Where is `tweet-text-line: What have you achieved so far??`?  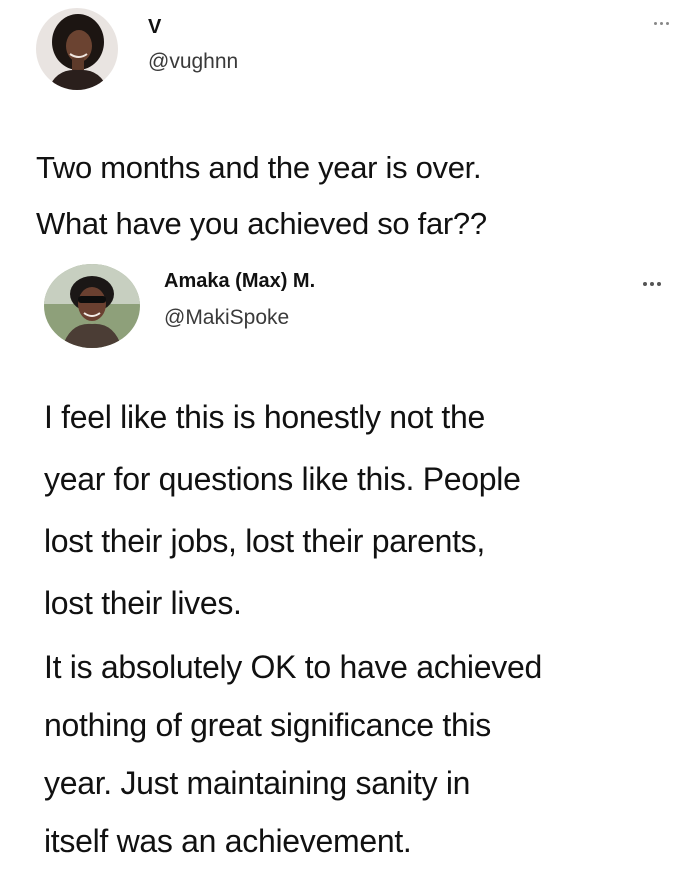 tweet-text-line: What have you achieved so far?? is located at coordinates (261, 223).